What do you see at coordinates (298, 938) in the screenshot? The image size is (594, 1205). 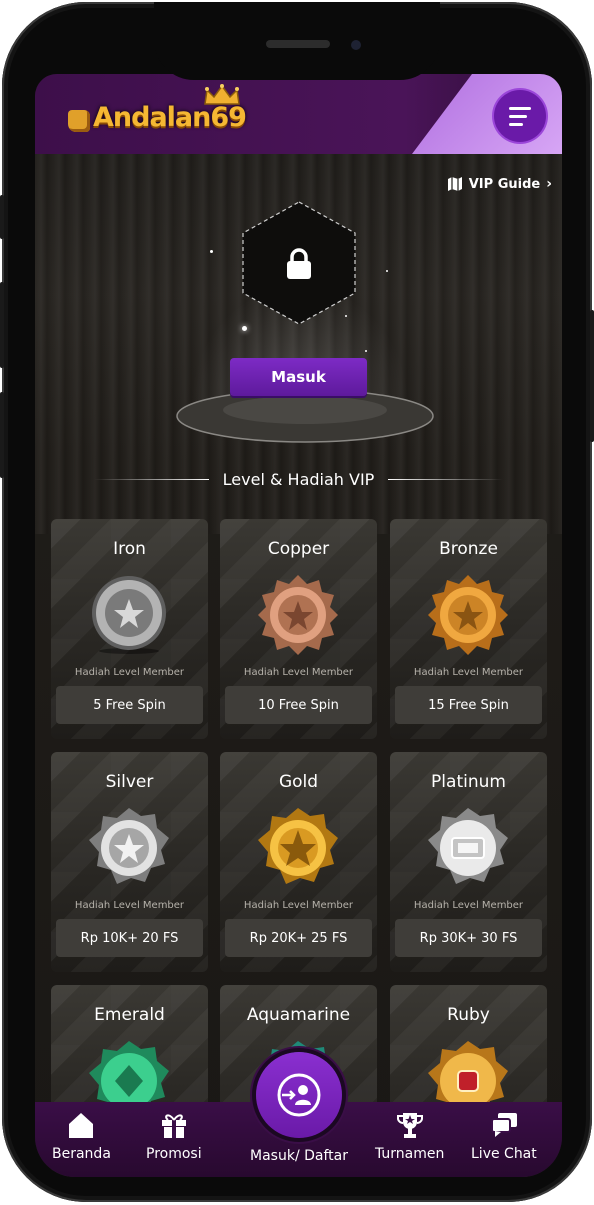 I see `reward-value: Rp 20K+ 25 FS` at bounding box center [298, 938].